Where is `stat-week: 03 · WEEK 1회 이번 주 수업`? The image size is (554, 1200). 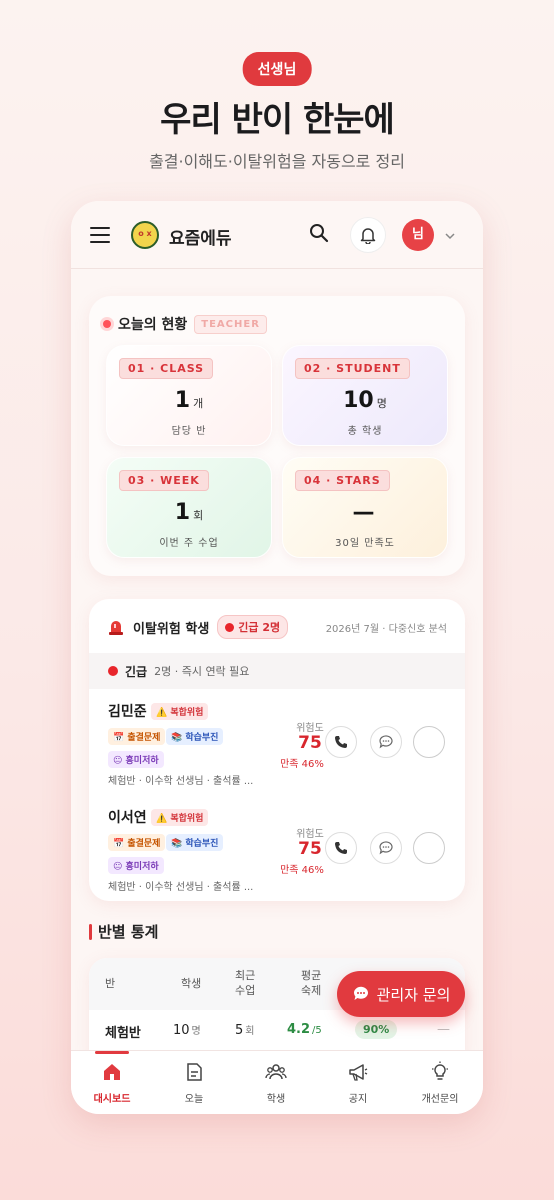 stat-week: 03 · WEEK 1회 이번 주 수업 is located at coordinates (189, 507).